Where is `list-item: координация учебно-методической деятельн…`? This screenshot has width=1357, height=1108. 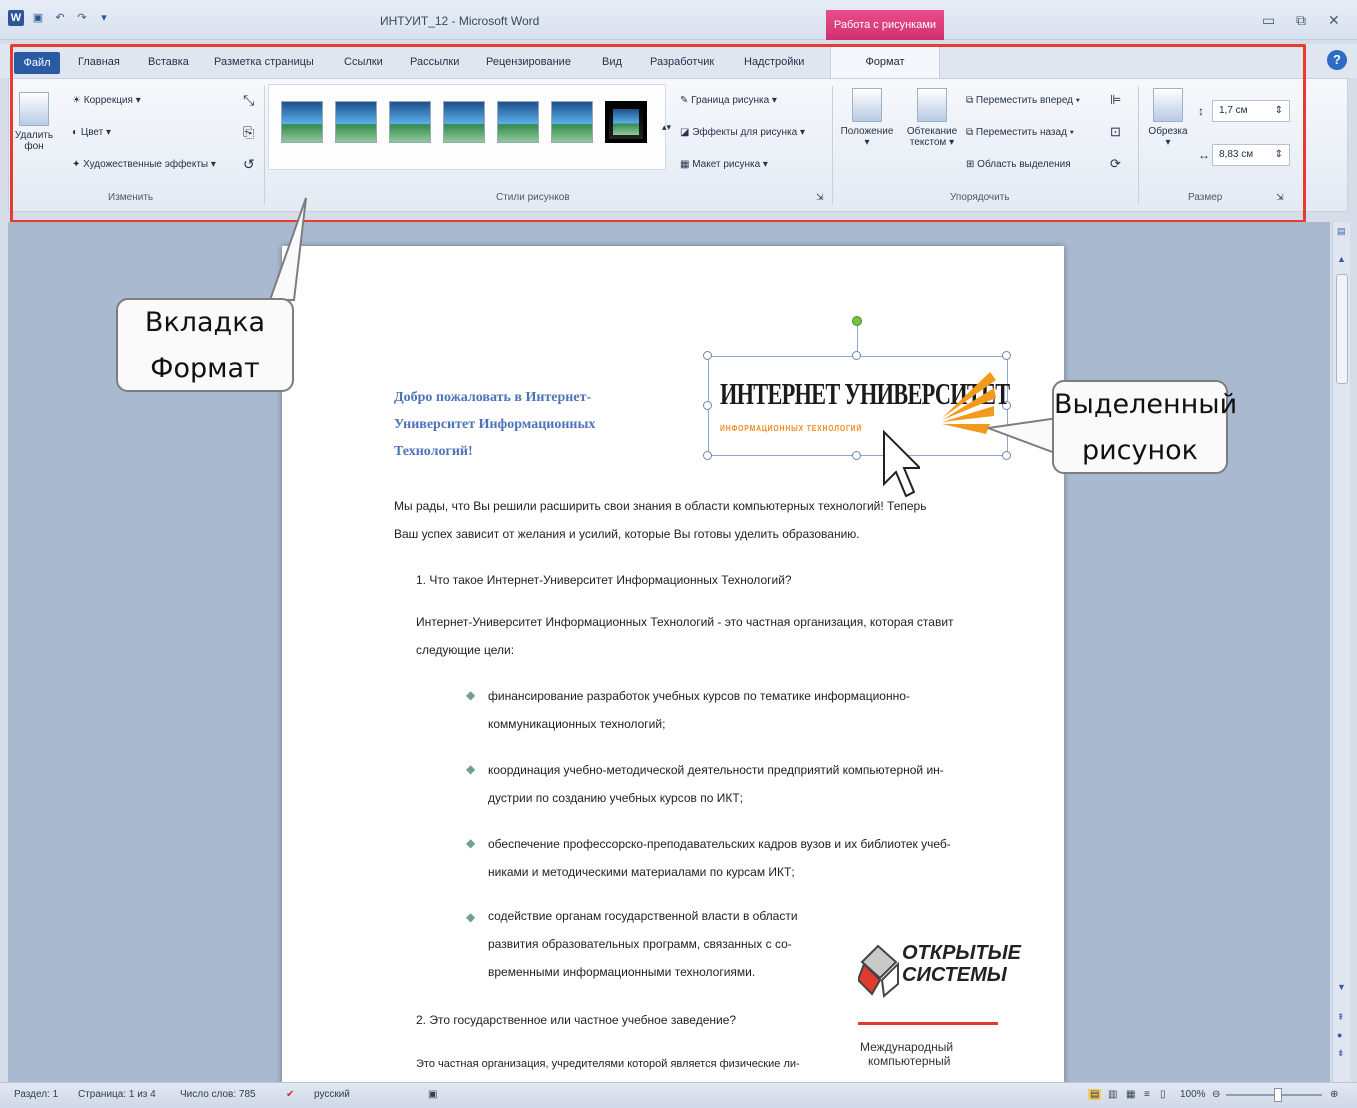
list-item: координация учебно-методической деятельн… is located at coordinates (716, 784).